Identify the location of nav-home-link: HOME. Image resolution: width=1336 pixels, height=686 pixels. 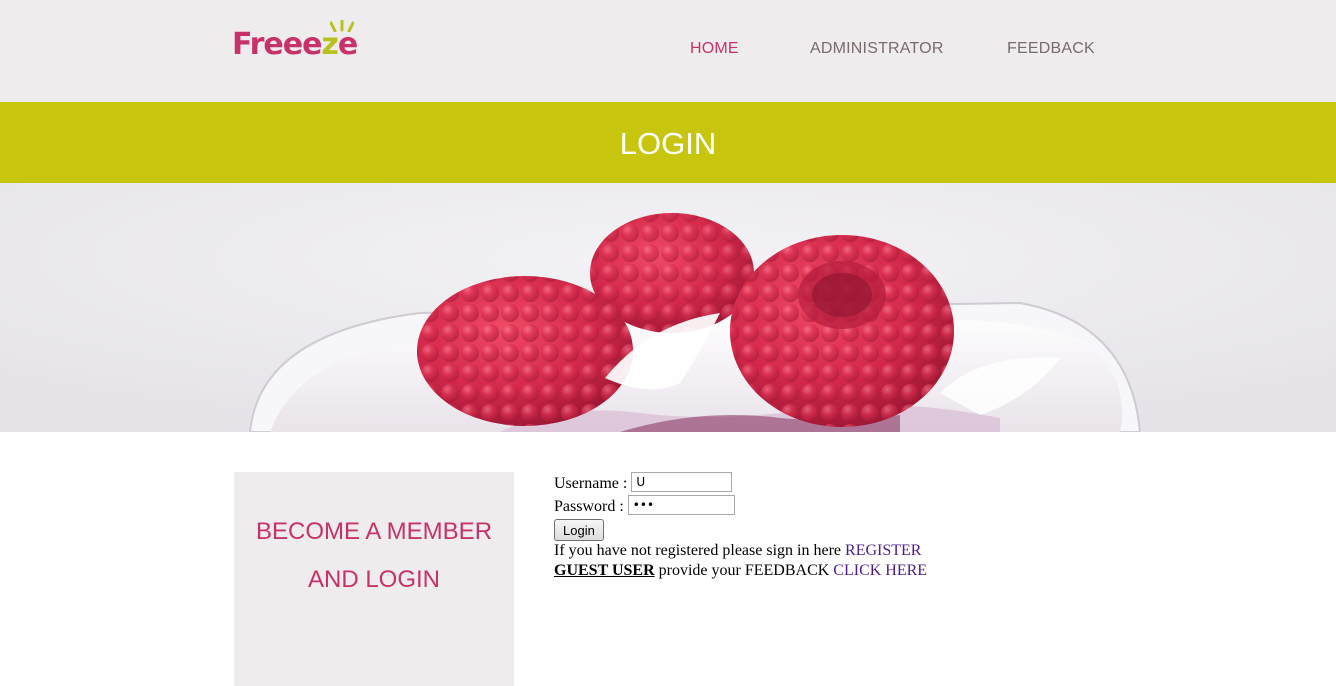
(714, 49).